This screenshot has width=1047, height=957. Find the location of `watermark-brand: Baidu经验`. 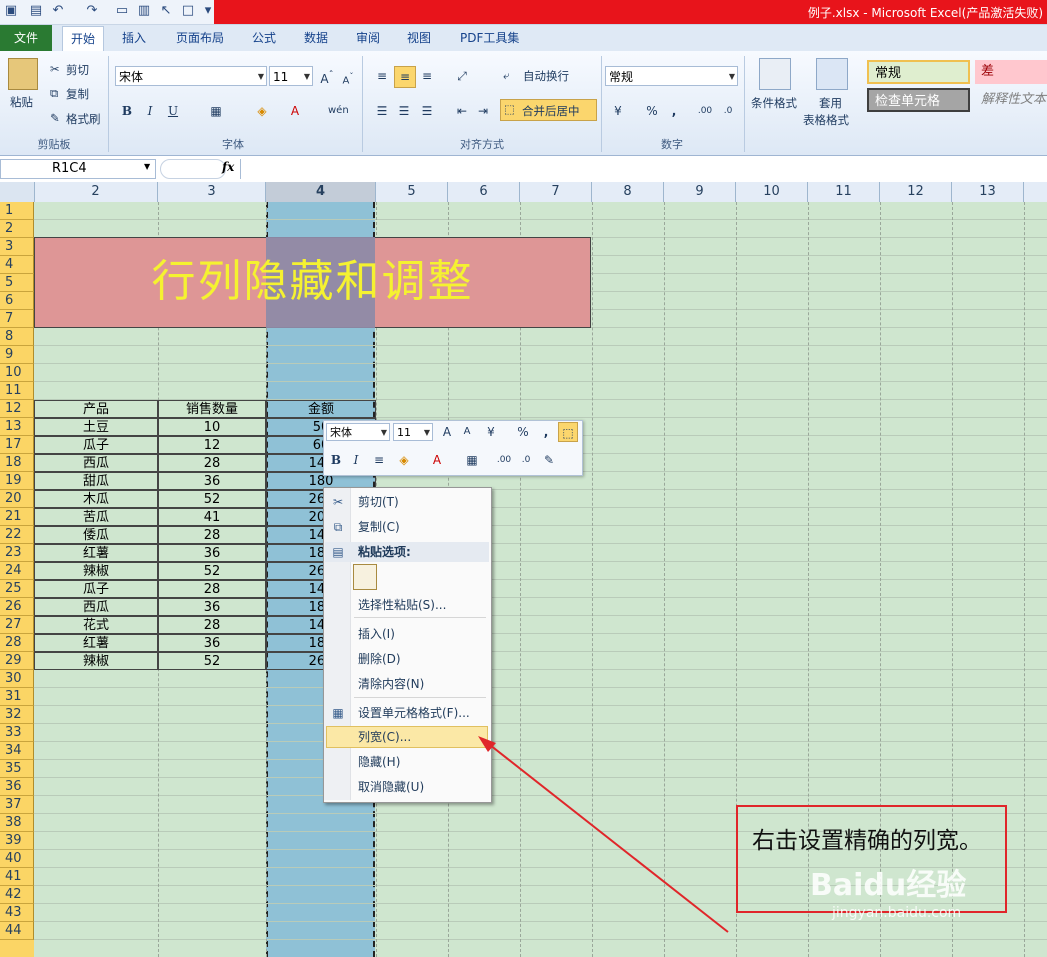

watermark-brand: Baidu经验 is located at coordinates (888, 885).